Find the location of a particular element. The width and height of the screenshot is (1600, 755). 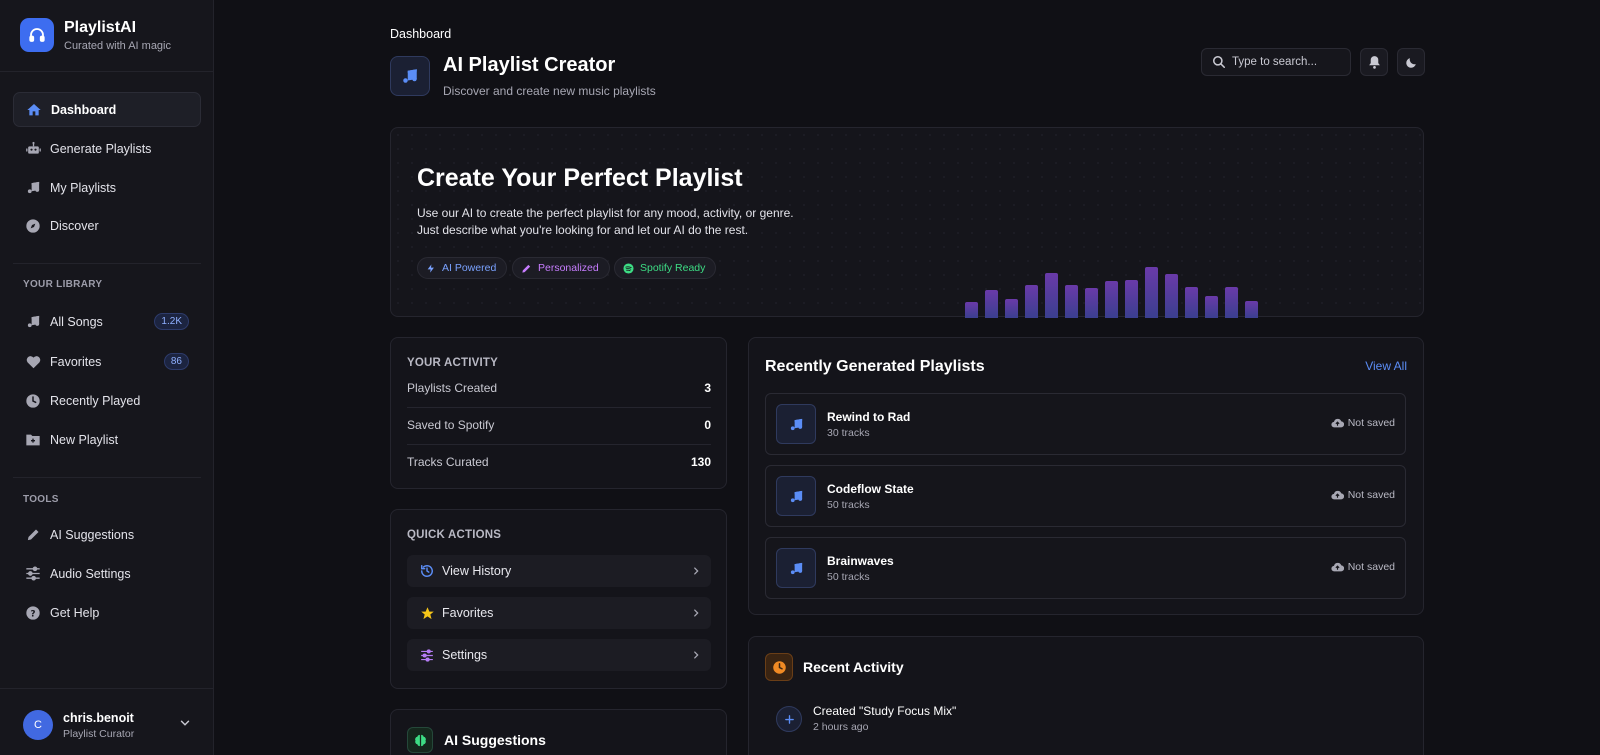

card-title: AI Suggestions is located at coordinates (495, 740).